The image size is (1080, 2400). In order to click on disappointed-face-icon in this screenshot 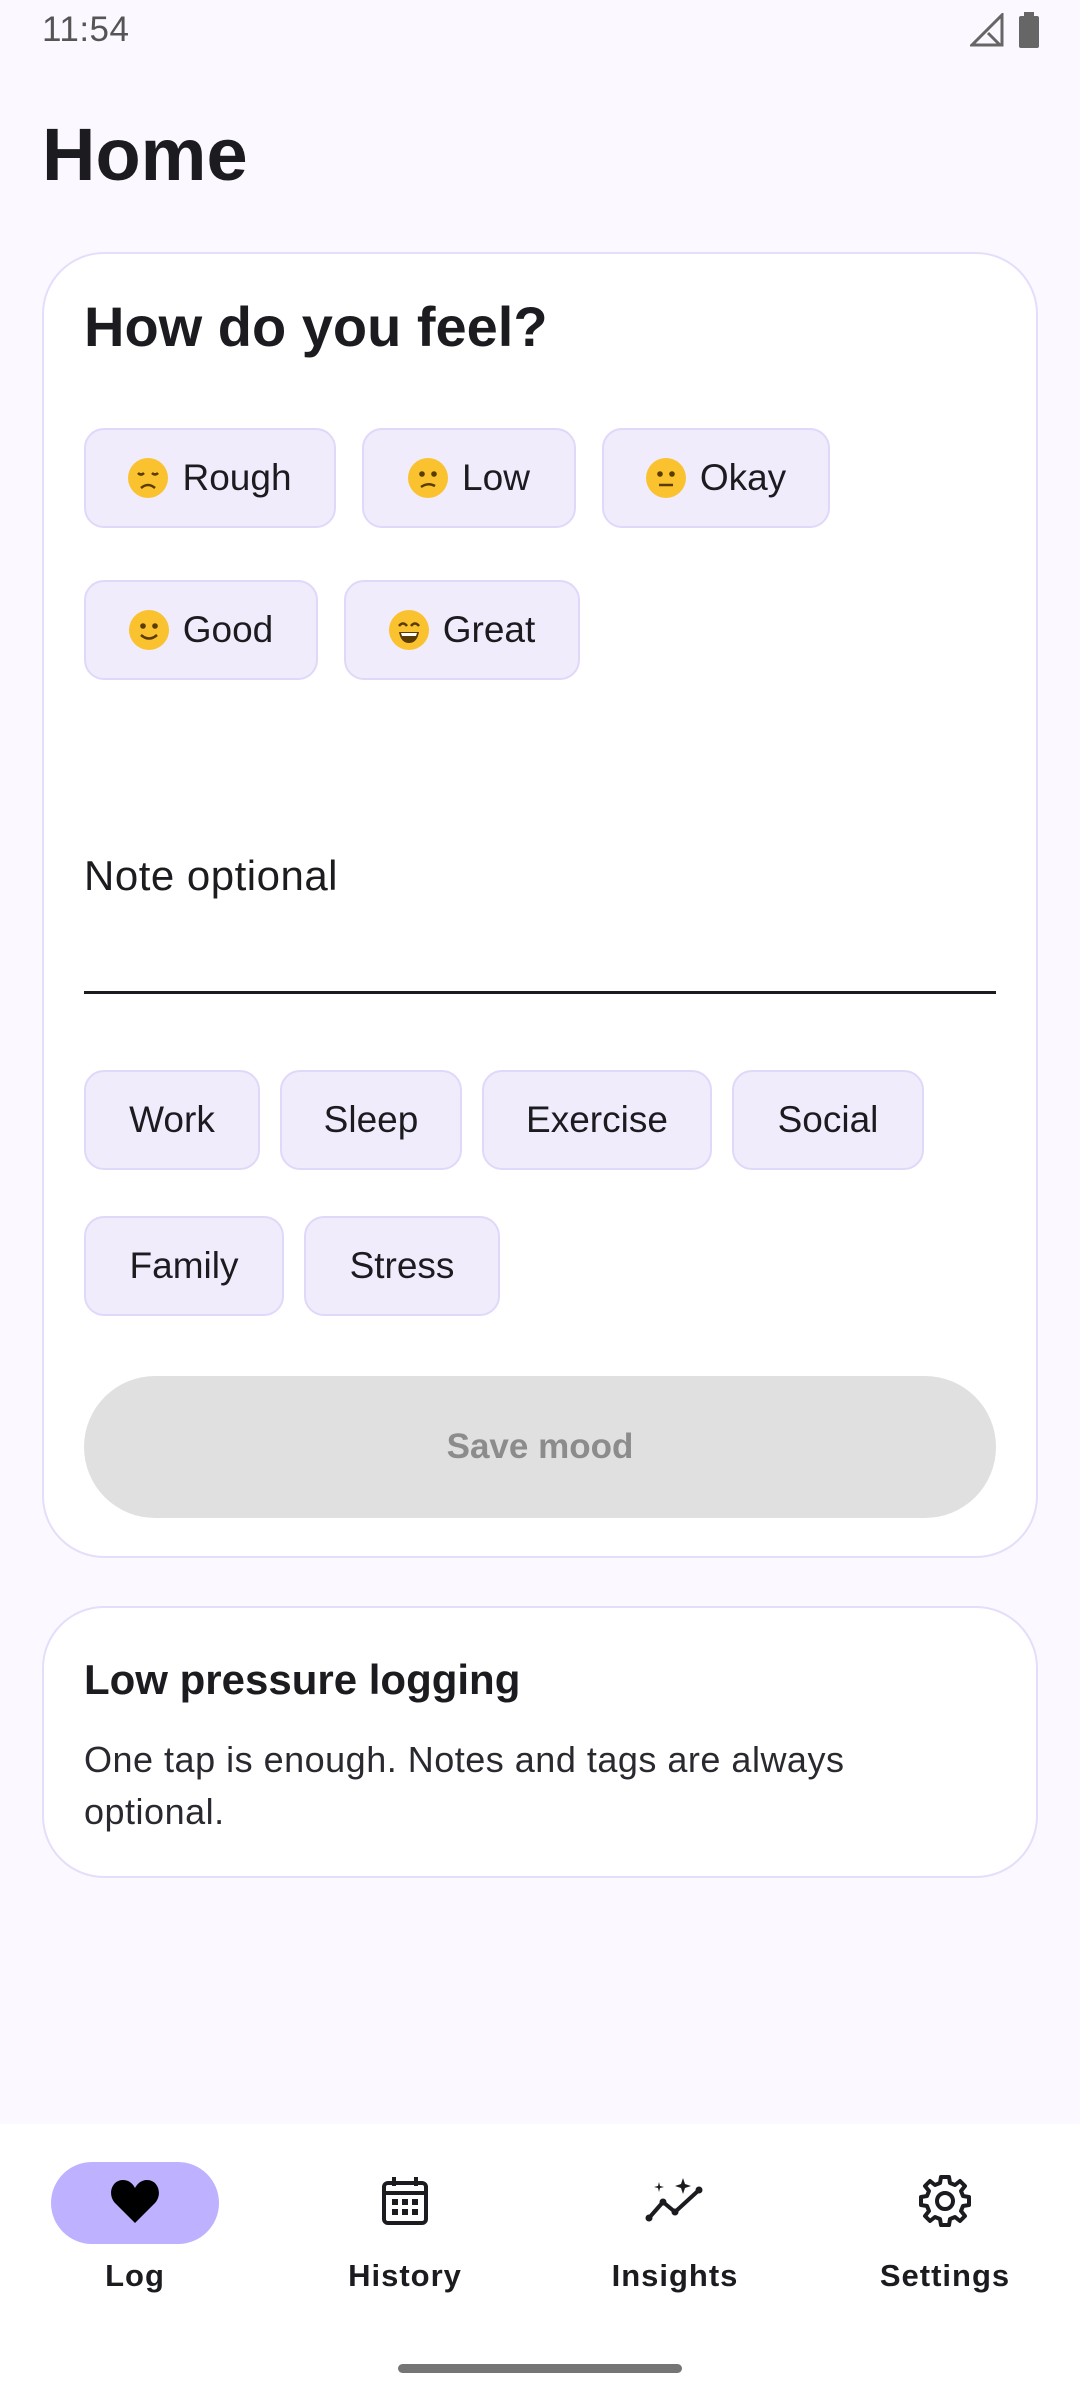, I will do `click(148, 478)`.